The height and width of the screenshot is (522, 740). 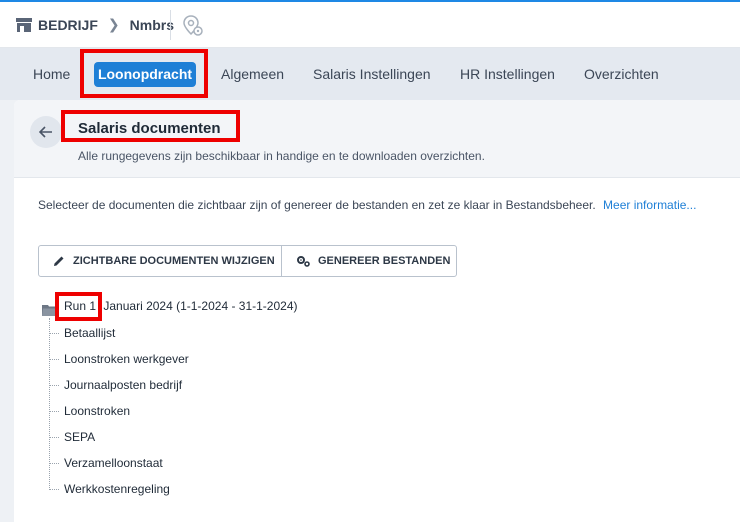 I want to click on tab-overviews: Overzichten, so click(x=621, y=74).